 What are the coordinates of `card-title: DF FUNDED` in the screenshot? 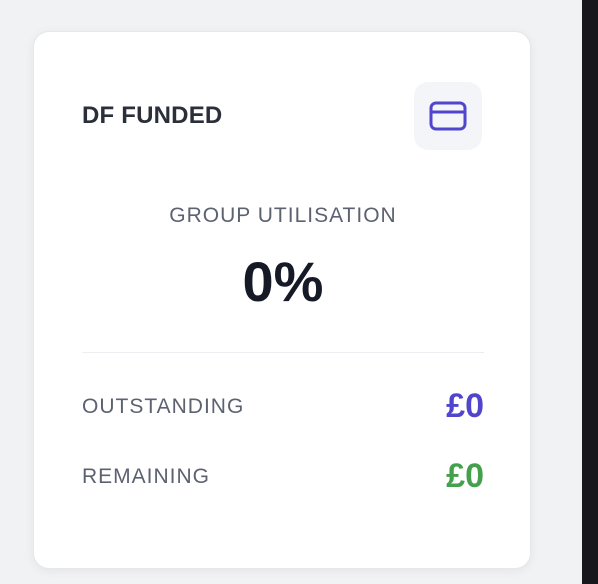 It's located at (152, 115).